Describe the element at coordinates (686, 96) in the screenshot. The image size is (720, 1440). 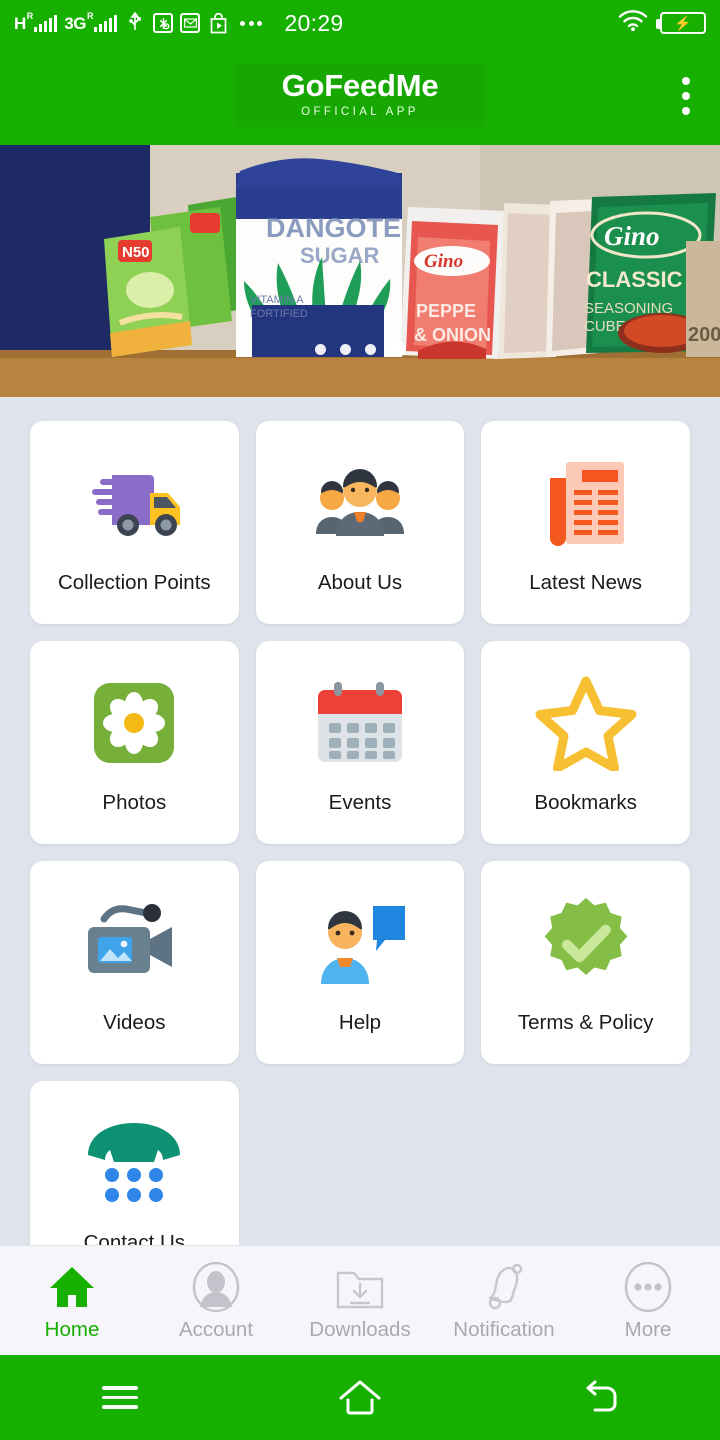
I see `overflow-menu-icon` at that location.